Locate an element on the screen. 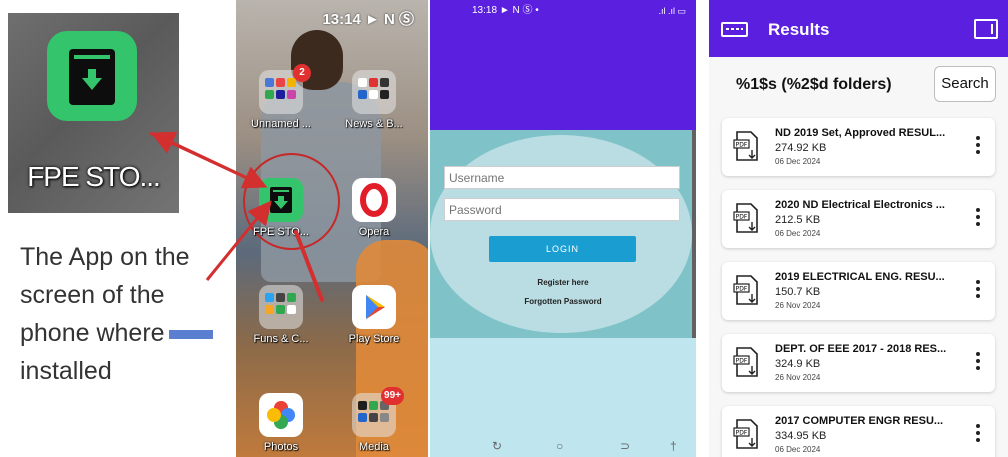  file-size: 274.92 KB is located at coordinates (801, 148).